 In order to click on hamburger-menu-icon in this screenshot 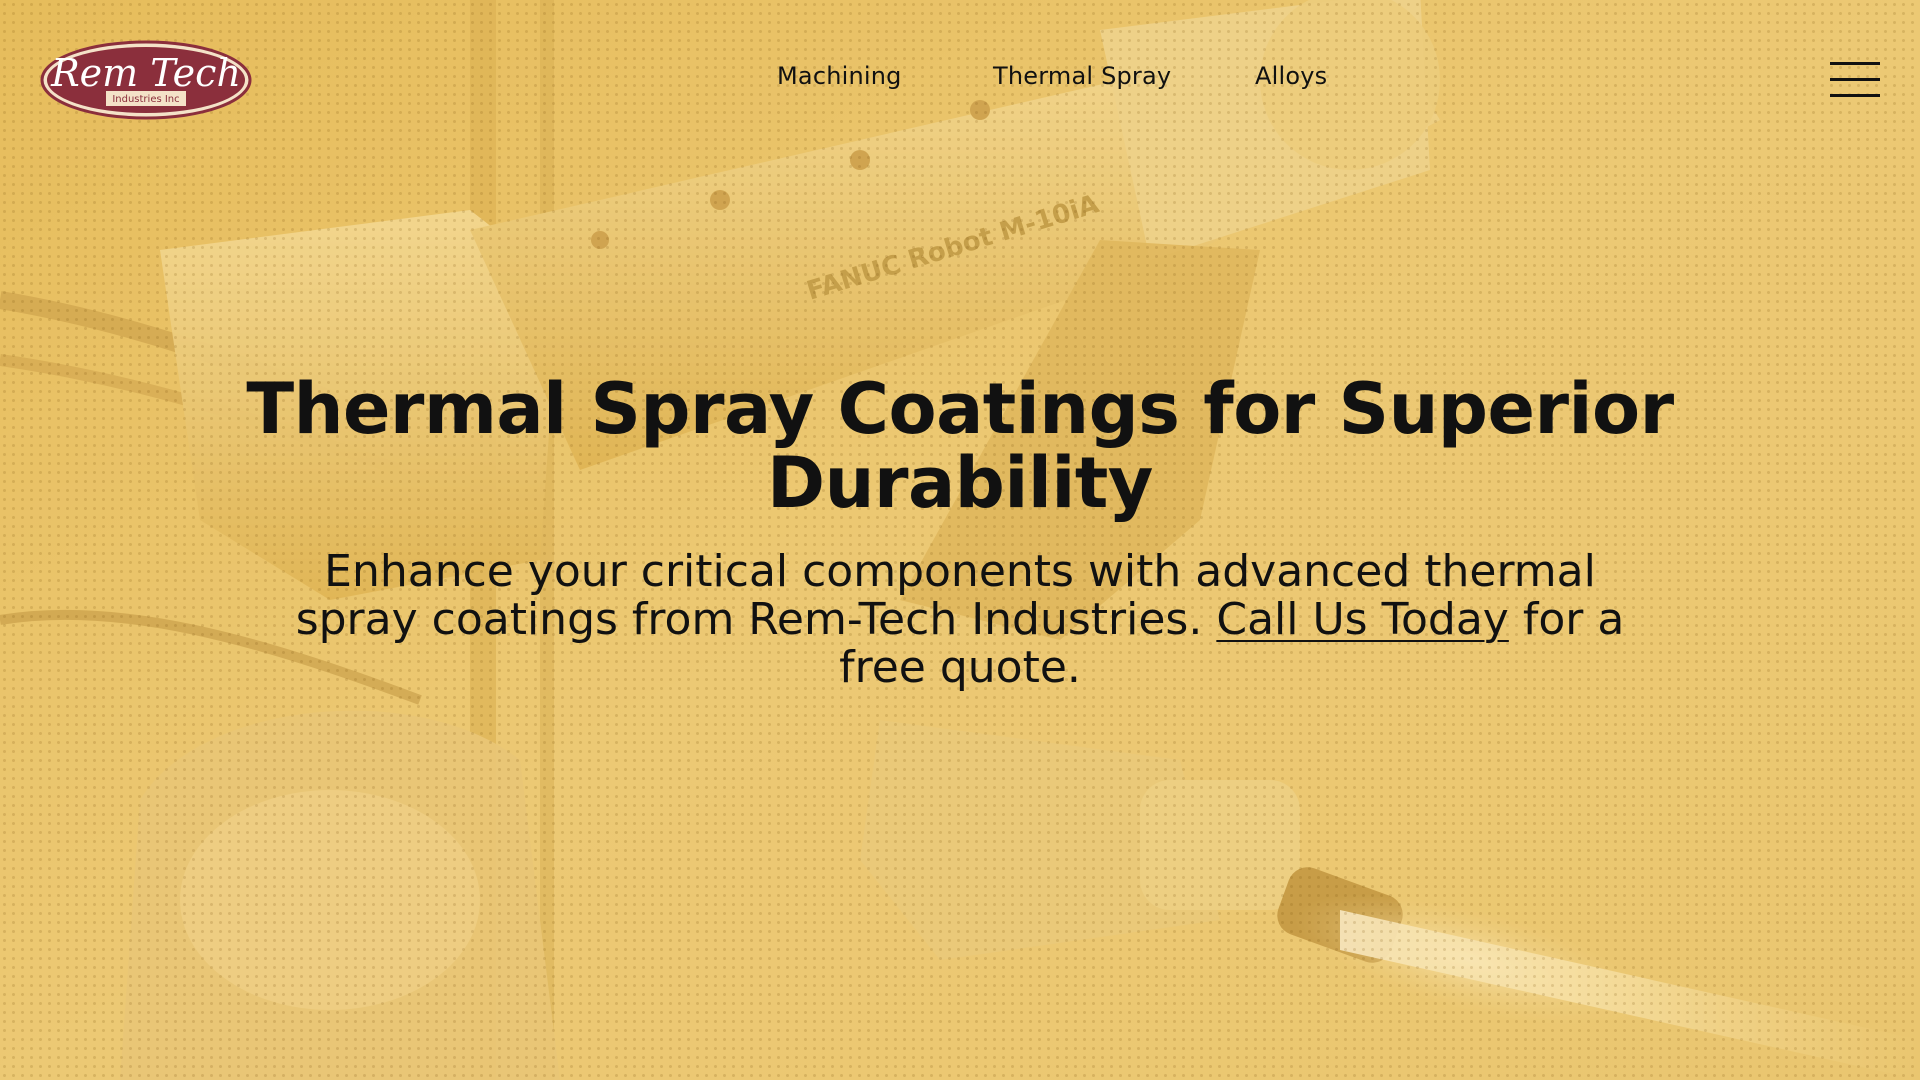, I will do `click(1855, 80)`.